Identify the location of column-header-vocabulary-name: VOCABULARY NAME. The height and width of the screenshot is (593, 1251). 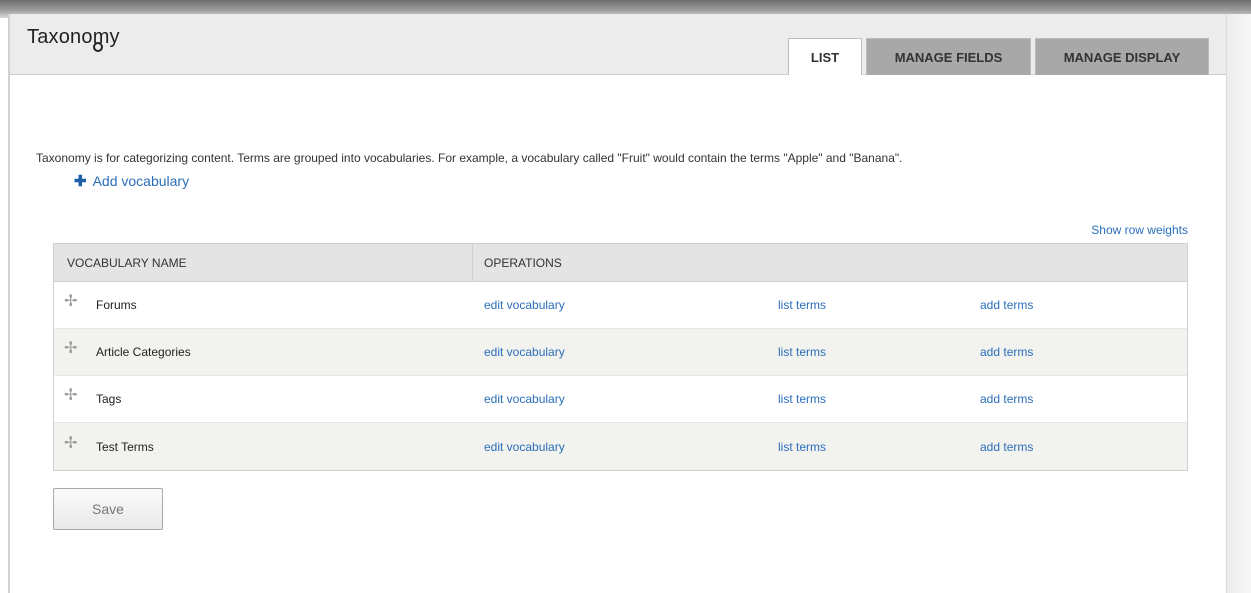
(263, 262).